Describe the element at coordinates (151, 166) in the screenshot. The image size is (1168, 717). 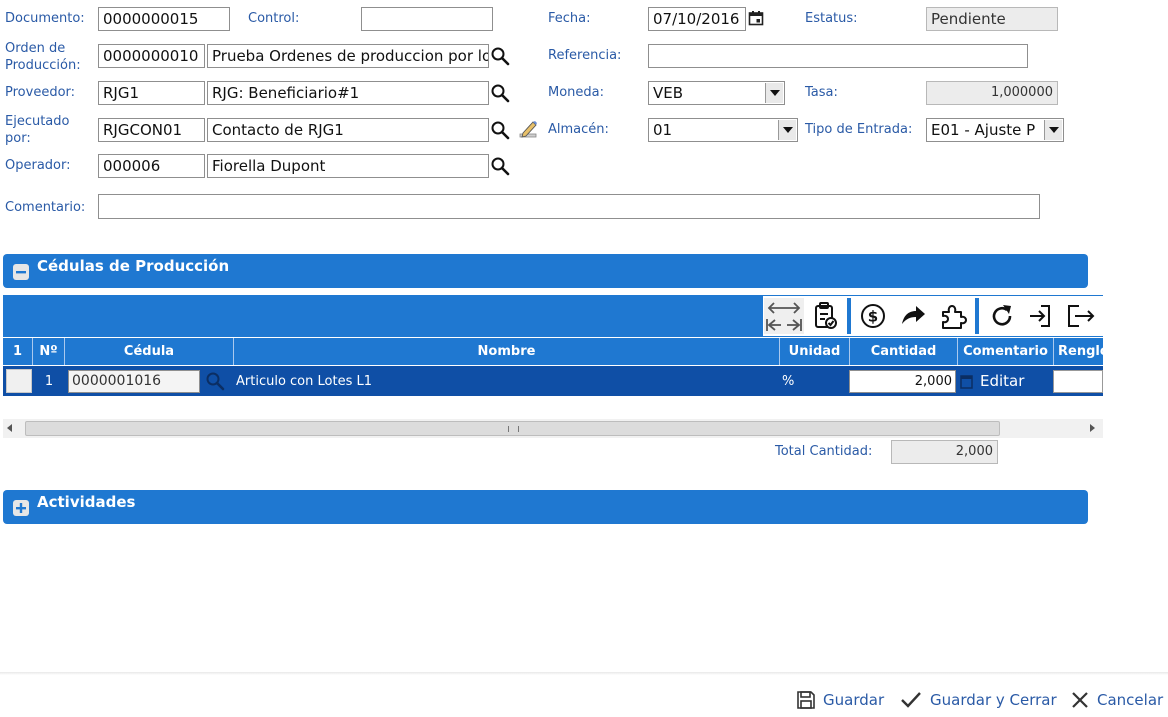
I see `operador-code-field: 000006` at that location.